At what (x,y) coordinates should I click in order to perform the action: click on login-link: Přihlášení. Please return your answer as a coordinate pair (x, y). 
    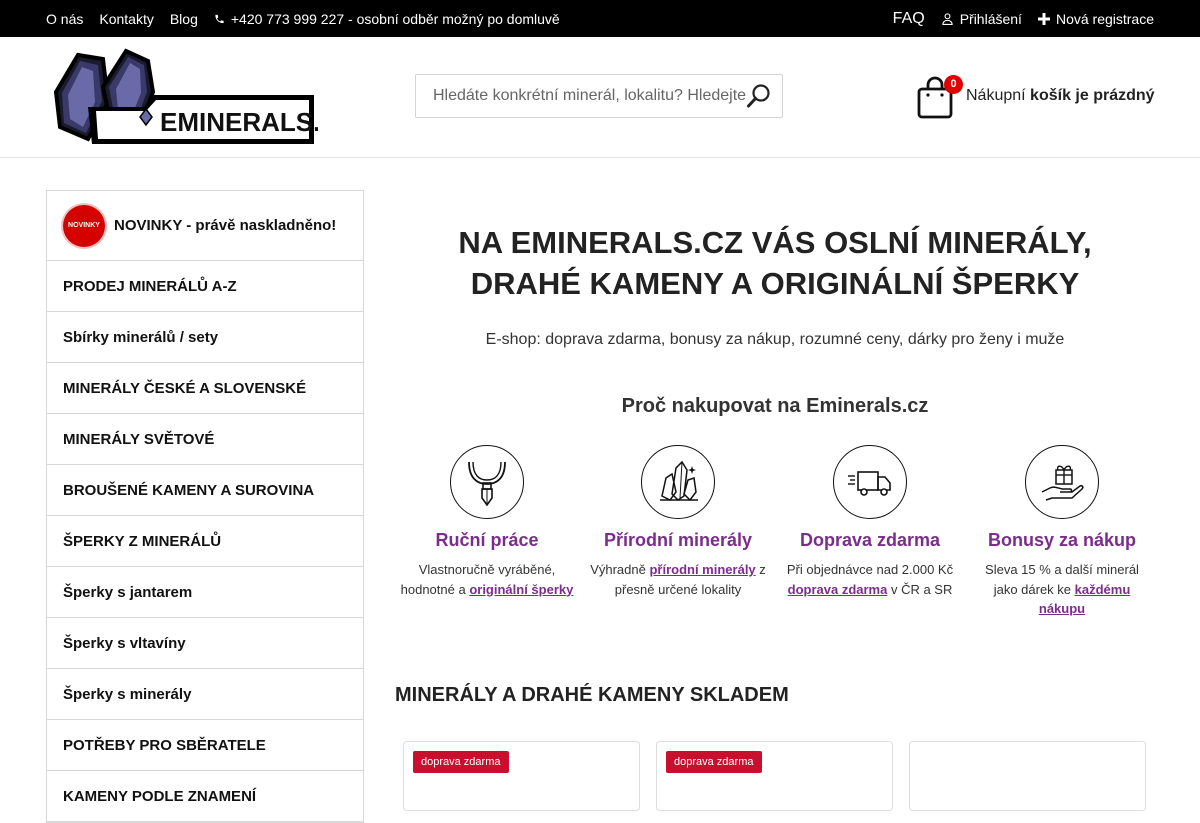
    Looking at the image, I should click on (981, 19).